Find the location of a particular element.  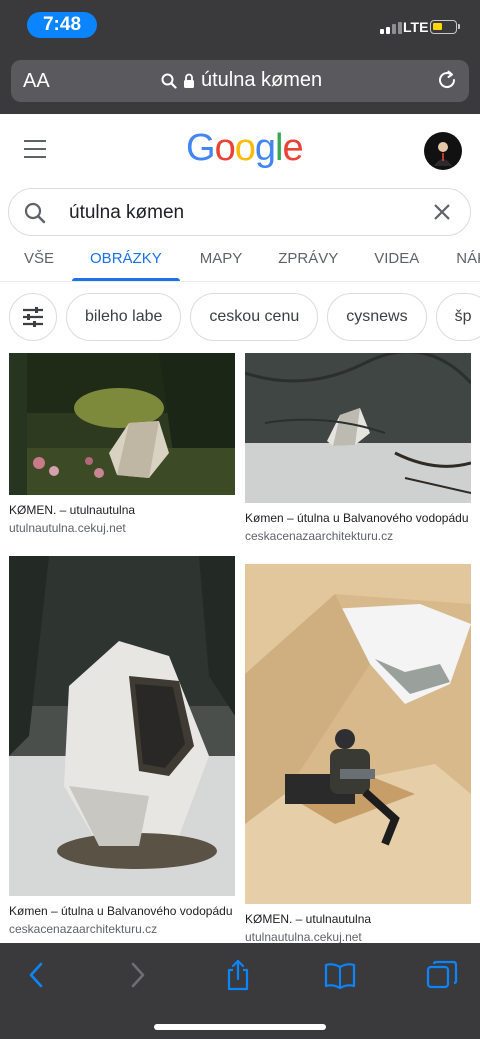

bookmarks-icon is located at coordinates (340, 975).